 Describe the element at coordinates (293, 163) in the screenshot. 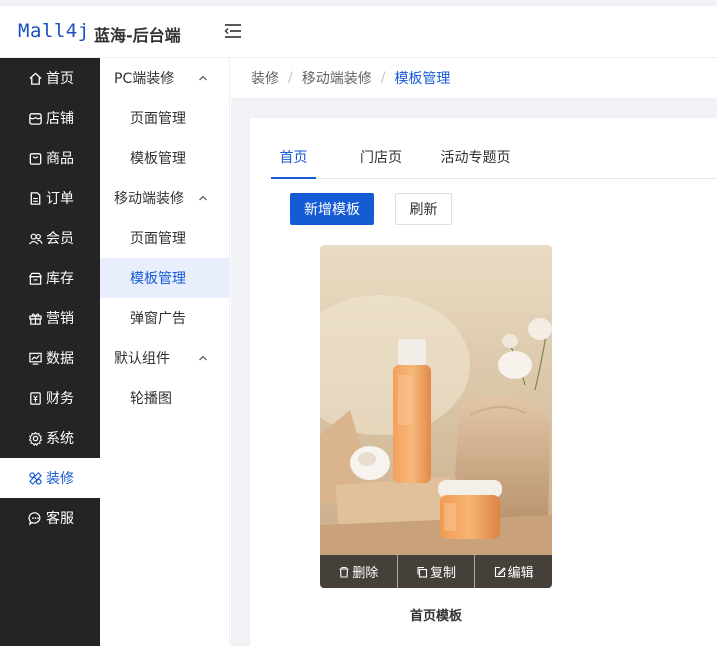

I see `tab-home: 首页` at that location.